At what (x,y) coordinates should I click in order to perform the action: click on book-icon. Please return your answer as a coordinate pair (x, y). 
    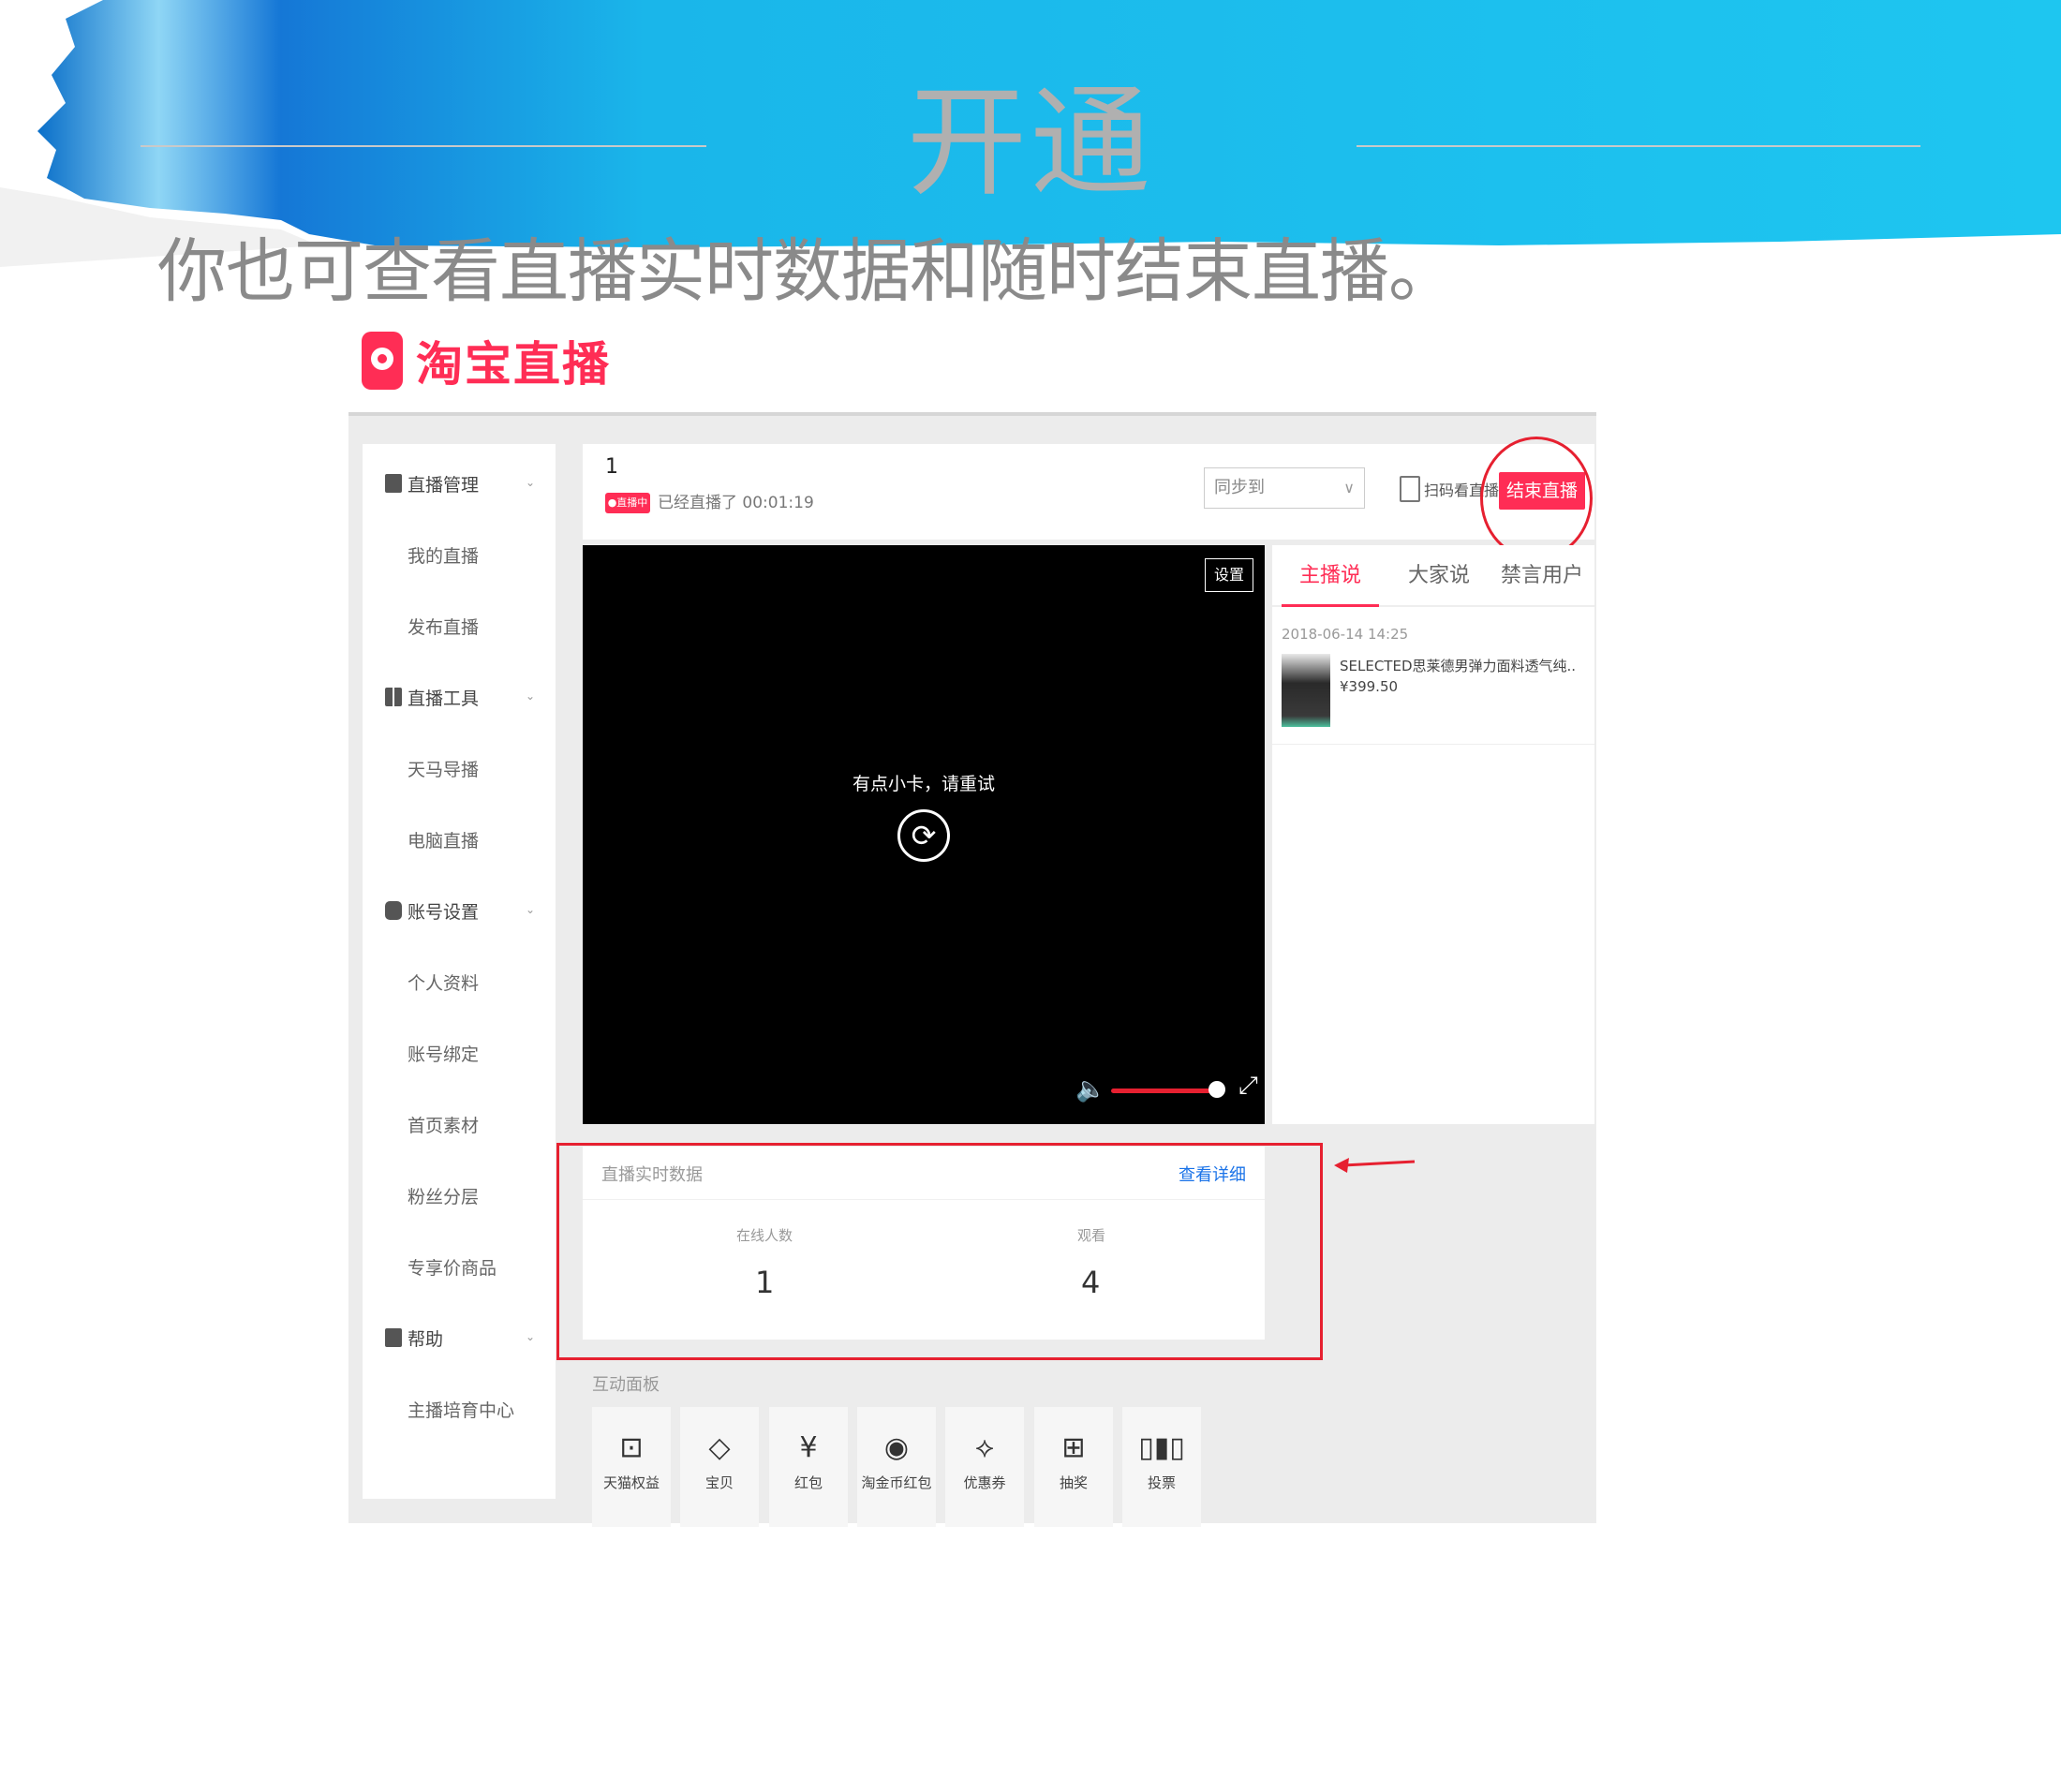
    Looking at the image, I should click on (393, 1337).